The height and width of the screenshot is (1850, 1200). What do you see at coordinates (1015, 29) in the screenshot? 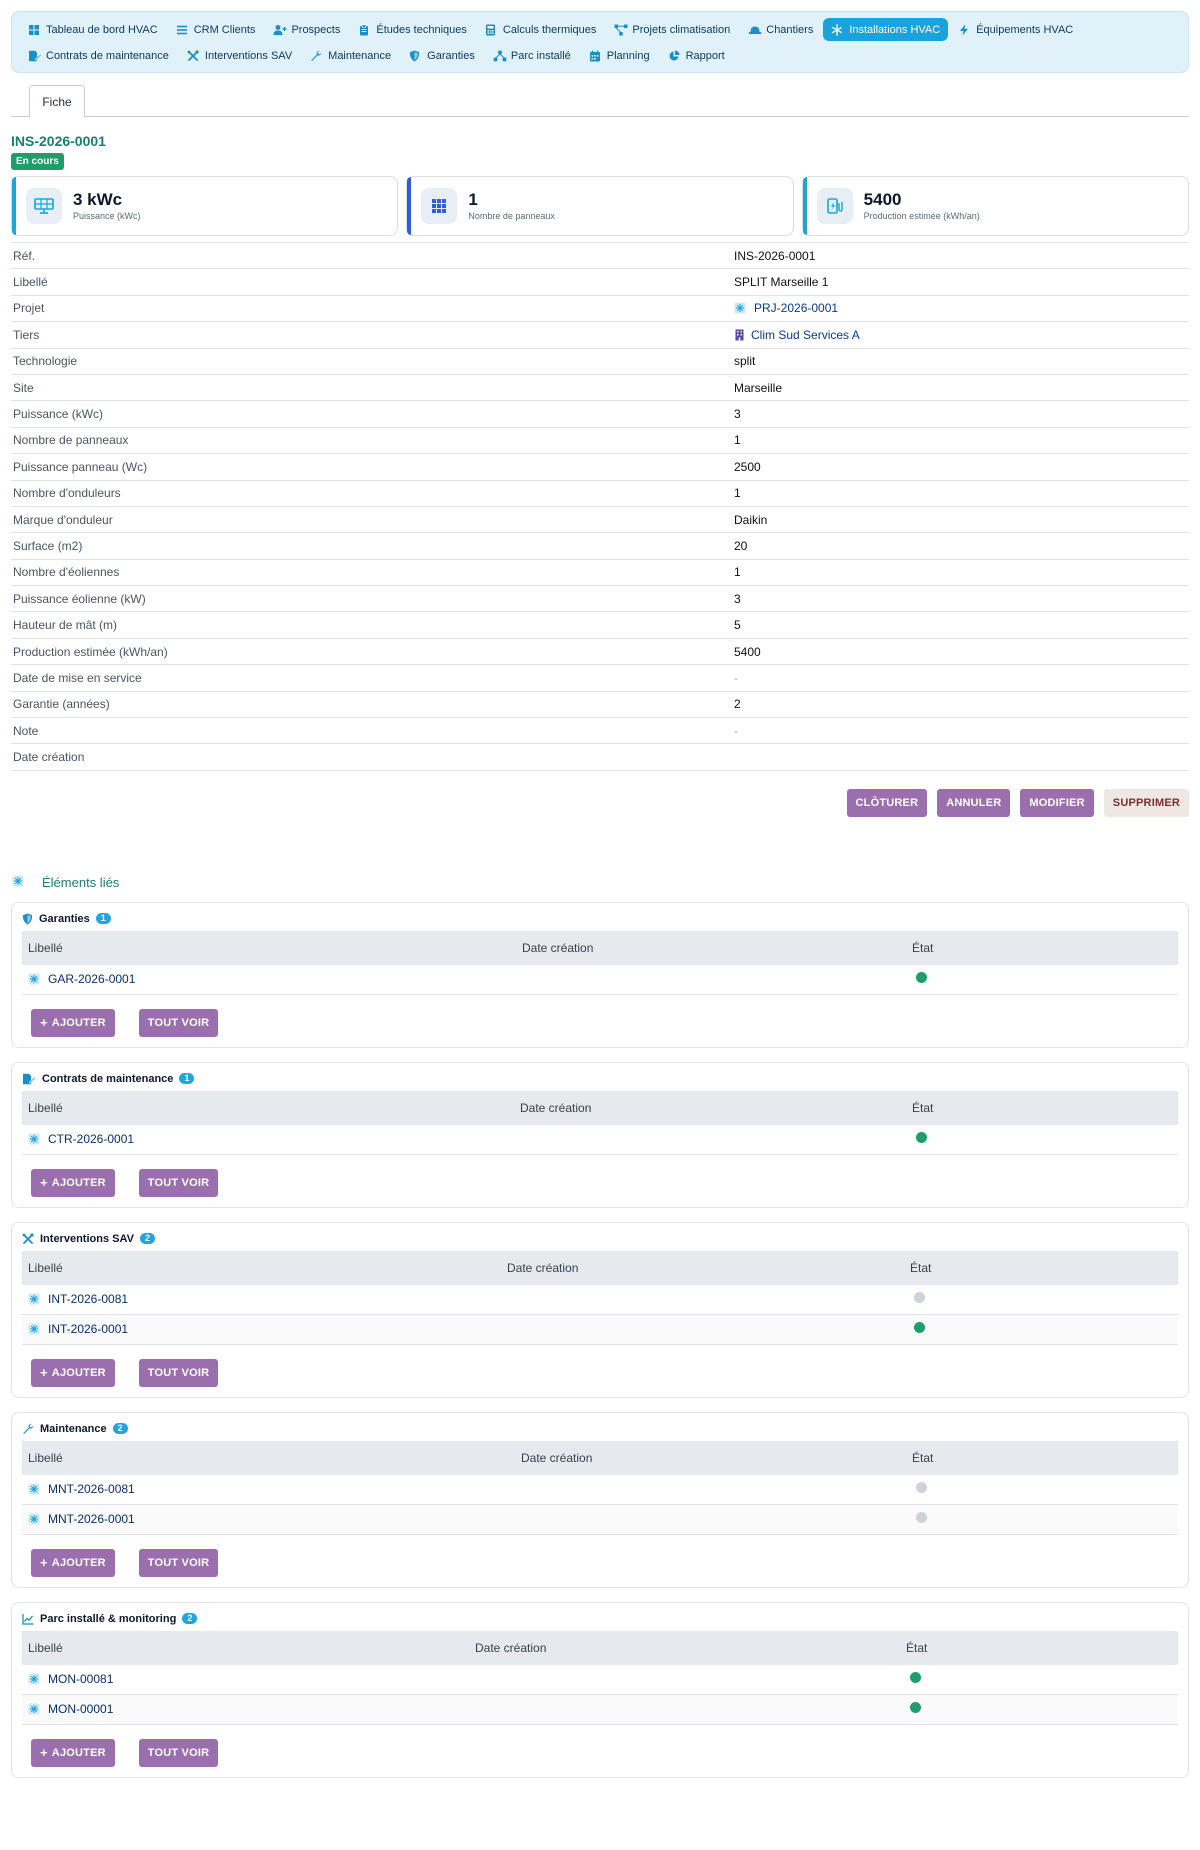
I see `nav-item-equipements-hvac: Équipements HVAC` at bounding box center [1015, 29].